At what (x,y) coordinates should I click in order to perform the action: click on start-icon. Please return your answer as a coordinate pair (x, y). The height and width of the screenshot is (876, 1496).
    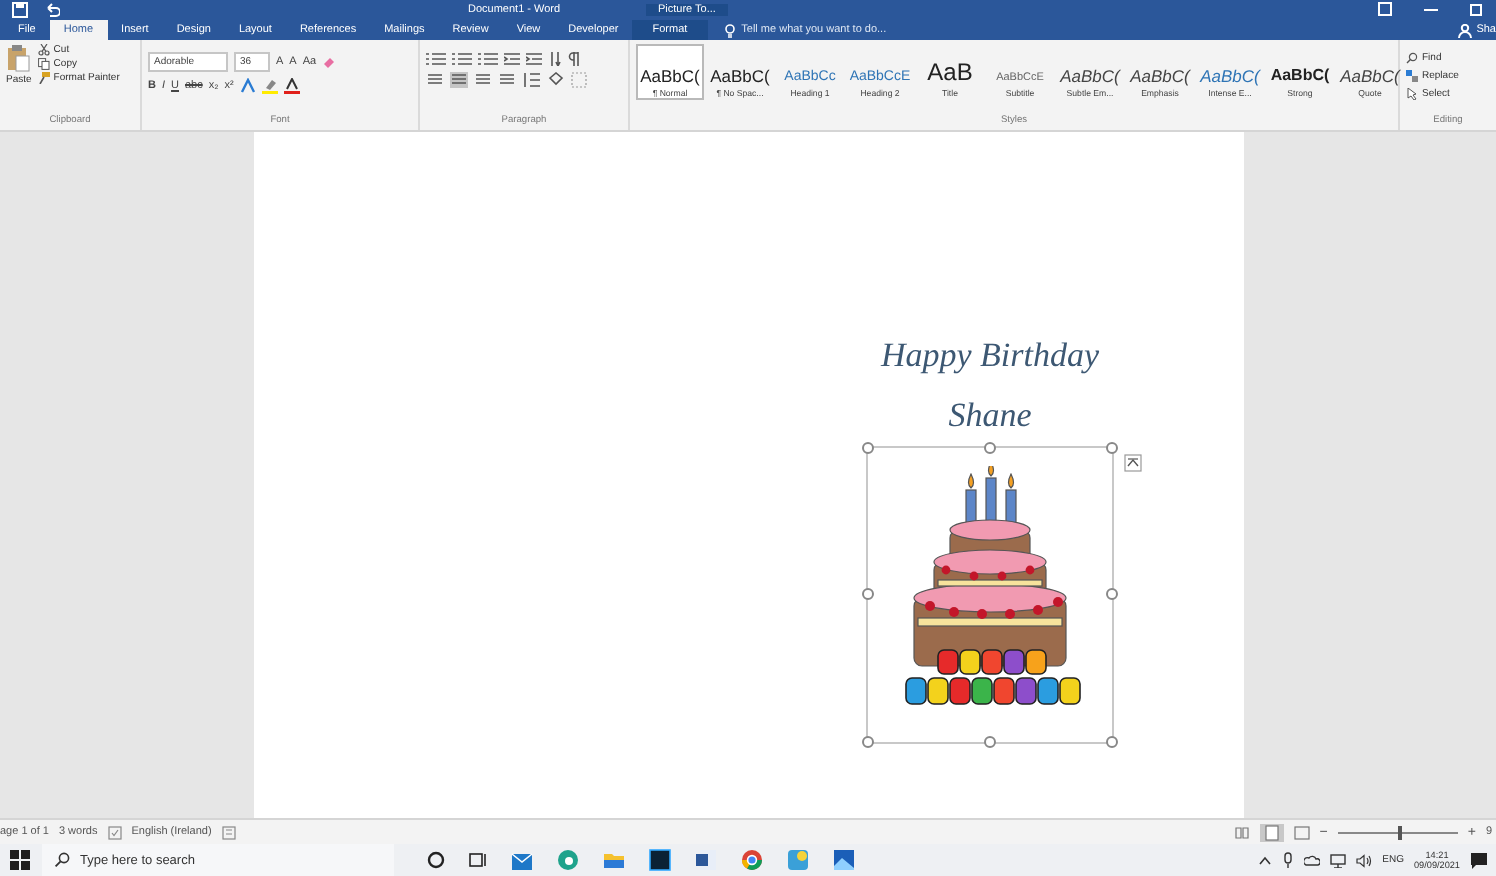
    Looking at the image, I should click on (20, 860).